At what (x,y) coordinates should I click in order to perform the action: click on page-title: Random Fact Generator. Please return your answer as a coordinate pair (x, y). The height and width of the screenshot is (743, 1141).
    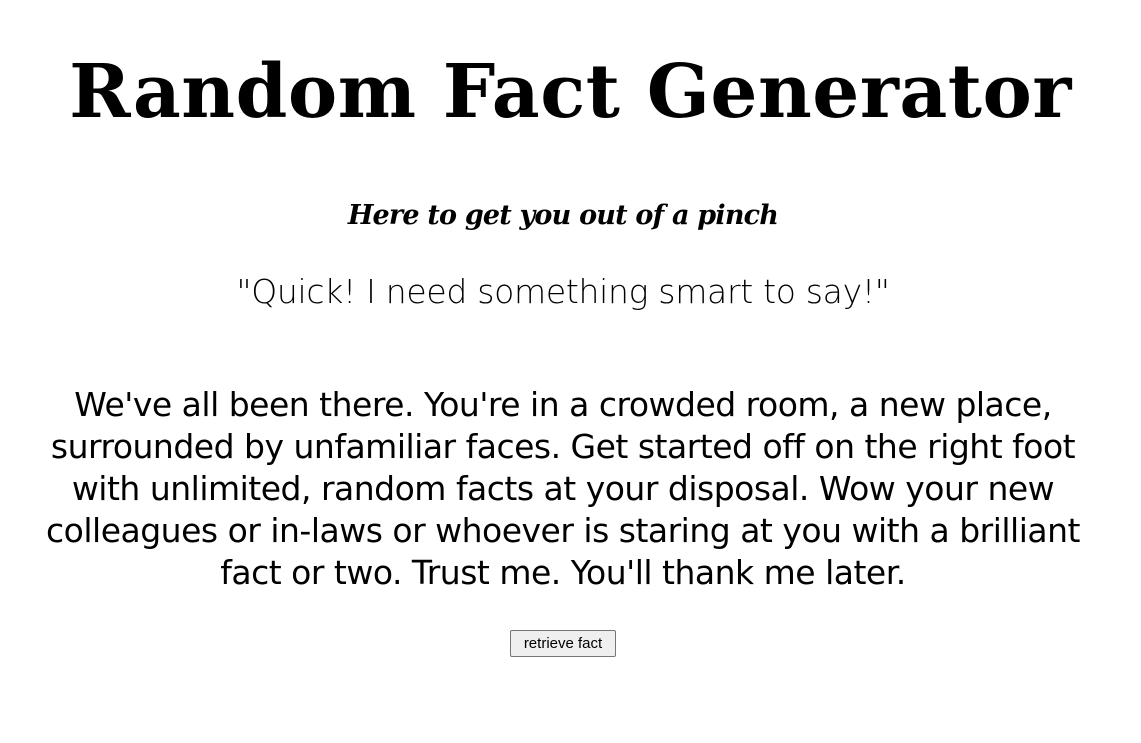
    Looking at the image, I should click on (570, 92).